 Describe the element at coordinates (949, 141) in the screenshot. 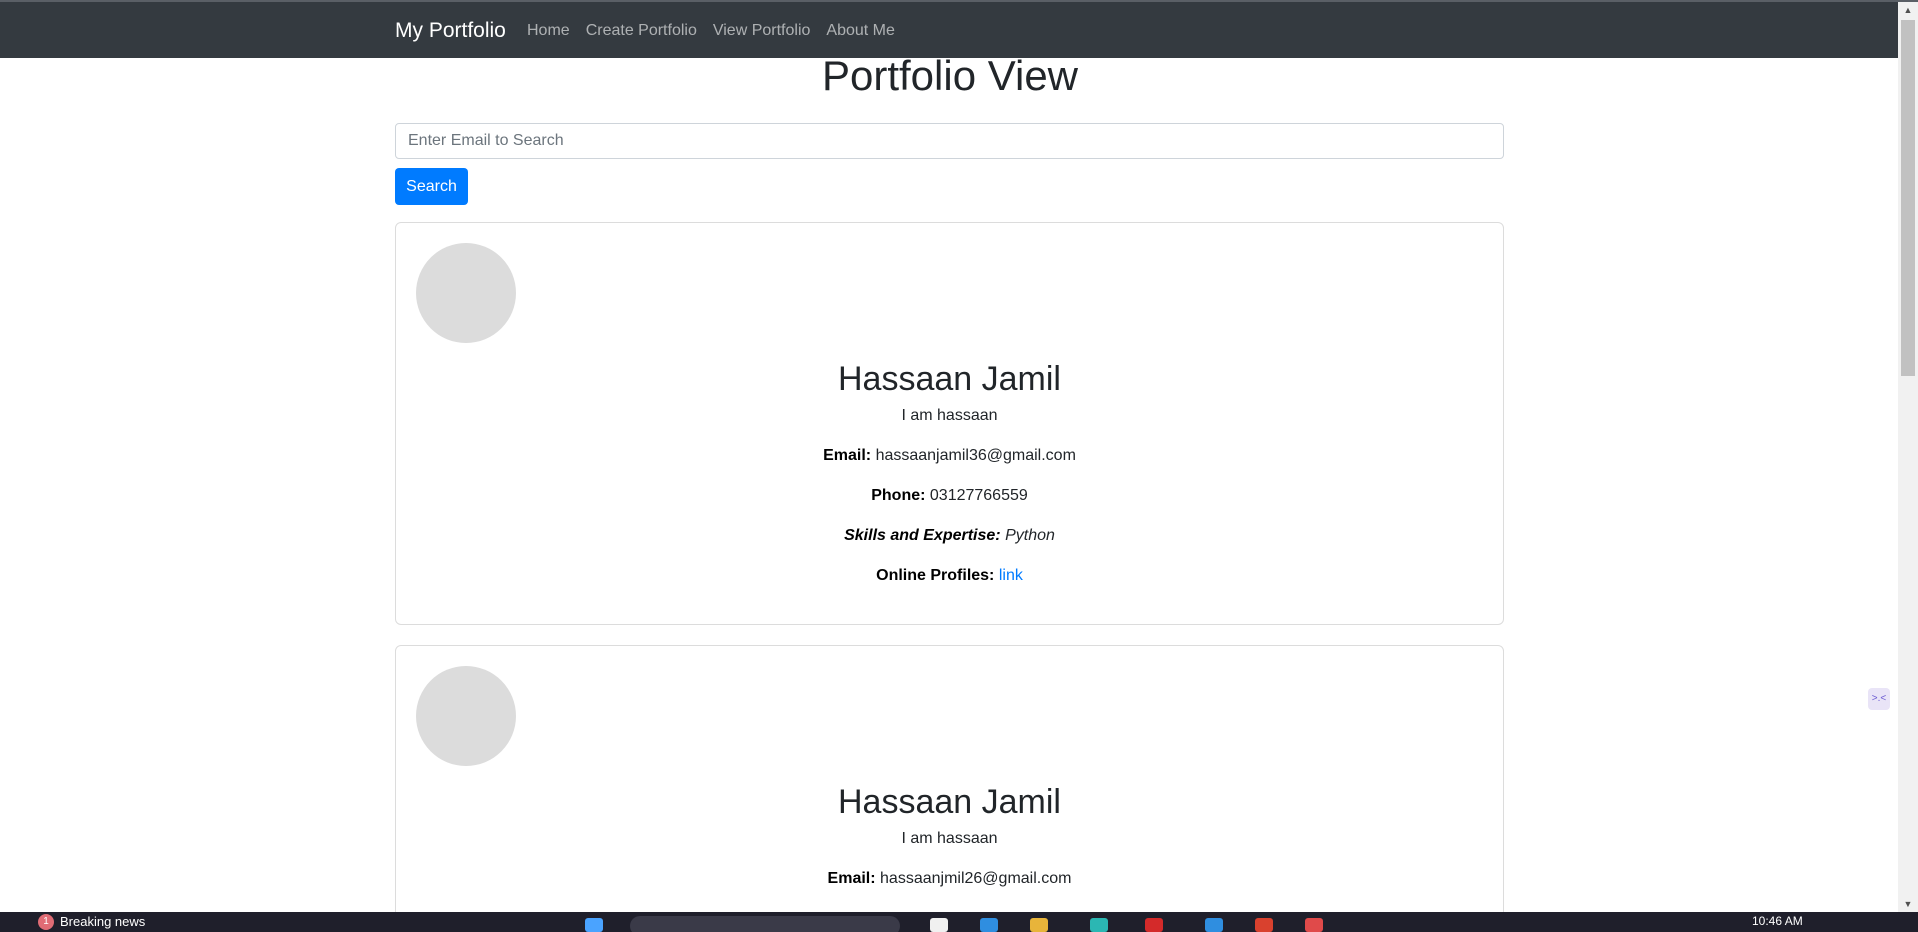

I see `email-search-input` at that location.